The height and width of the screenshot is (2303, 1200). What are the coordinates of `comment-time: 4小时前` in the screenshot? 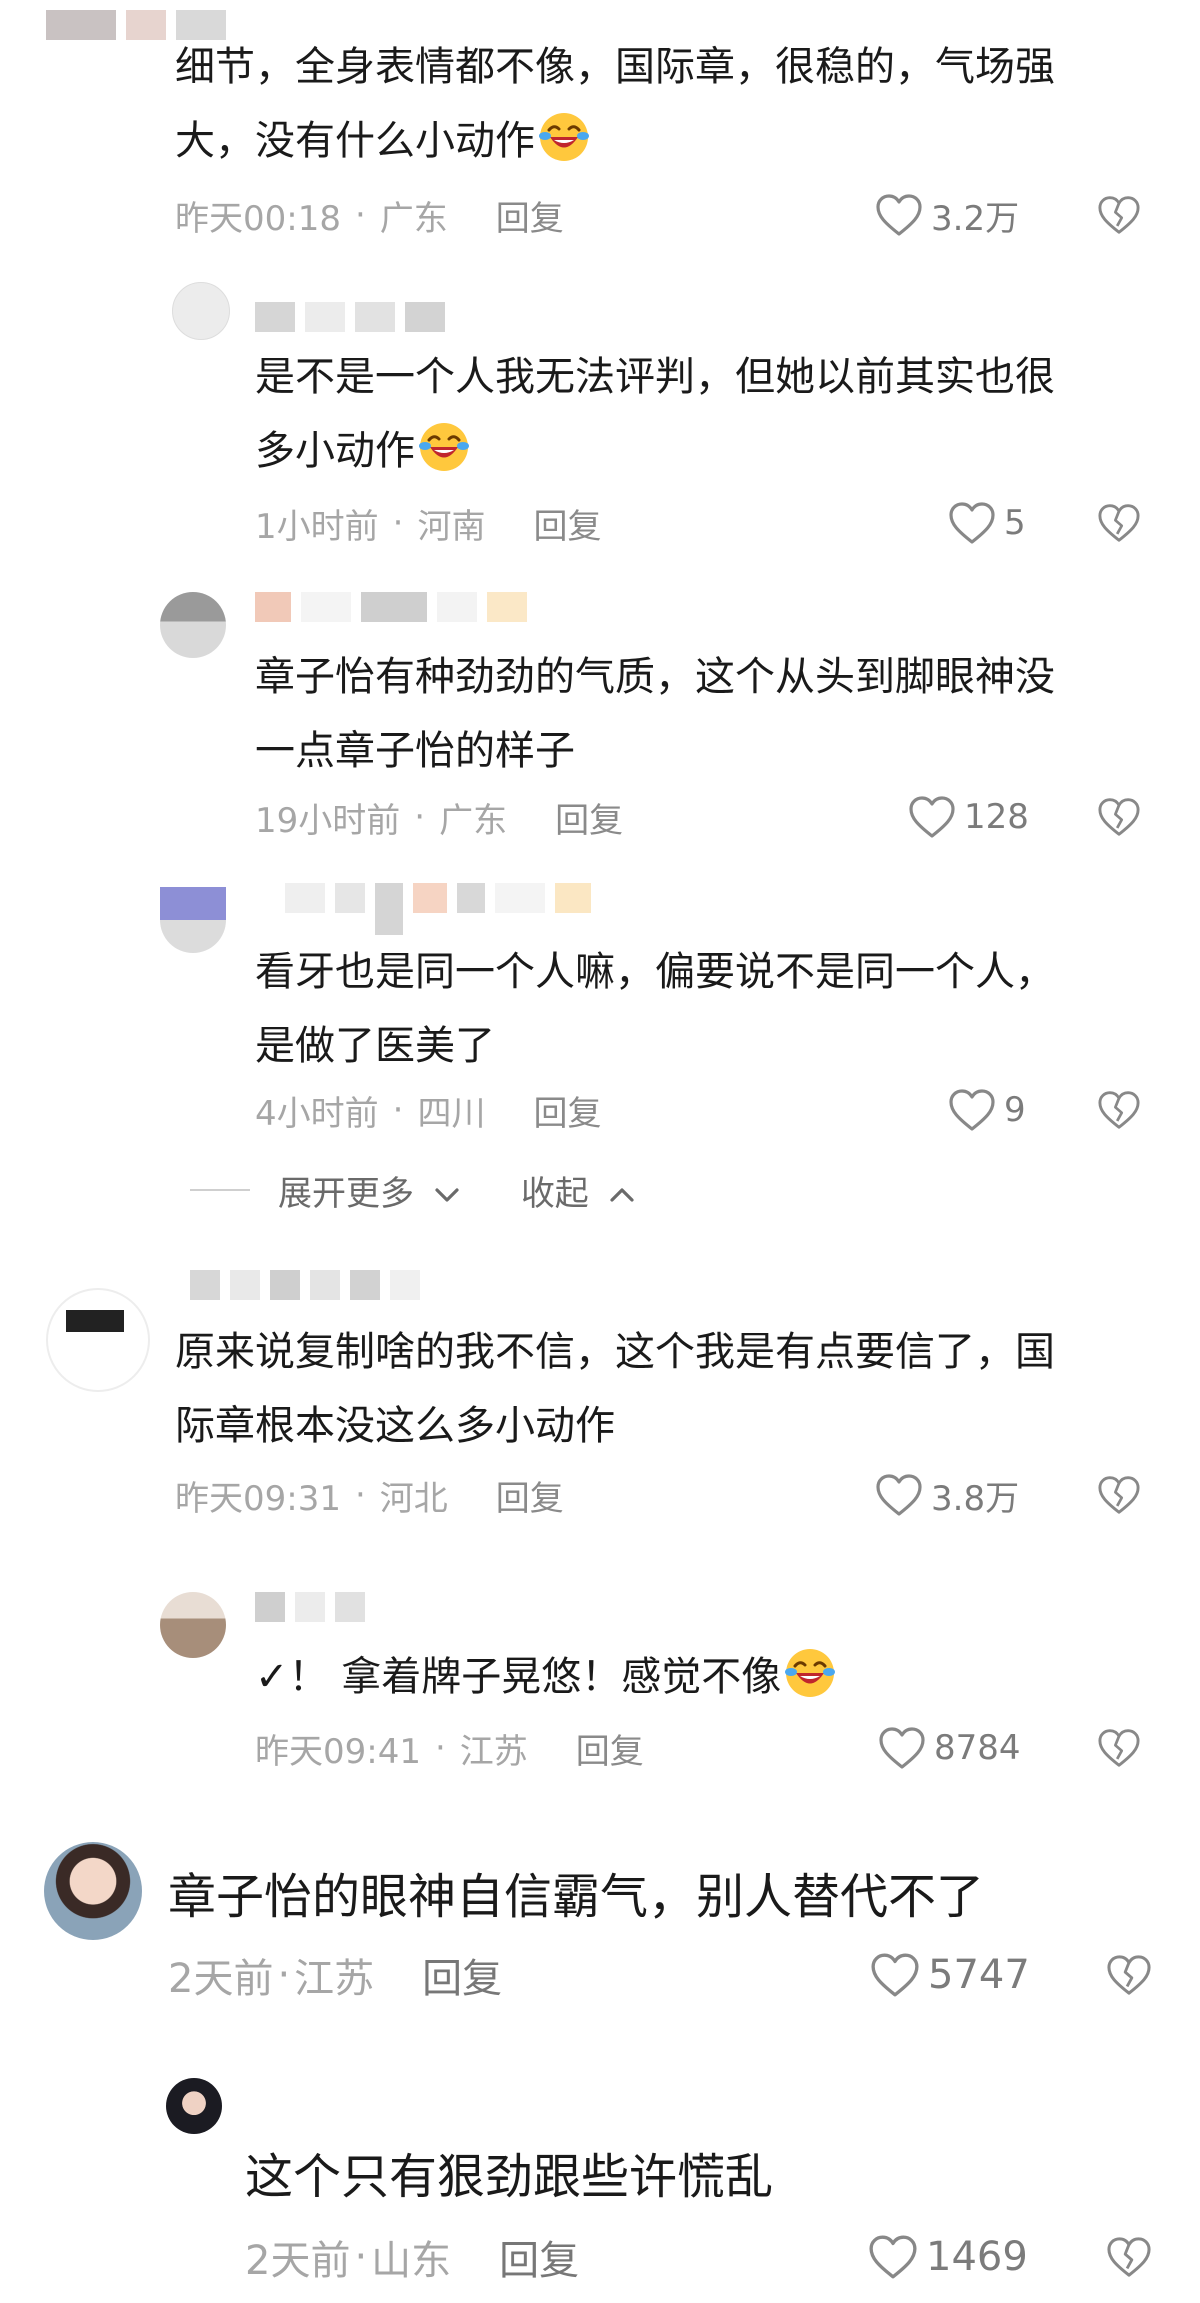 It's located at (317, 1113).